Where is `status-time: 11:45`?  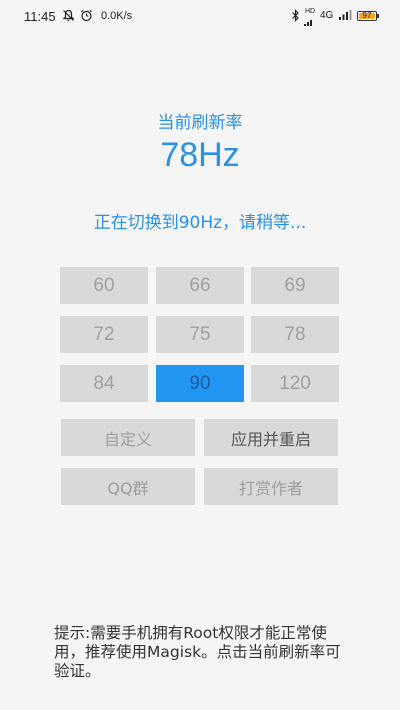 status-time: 11:45 is located at coordinates (40, 16).